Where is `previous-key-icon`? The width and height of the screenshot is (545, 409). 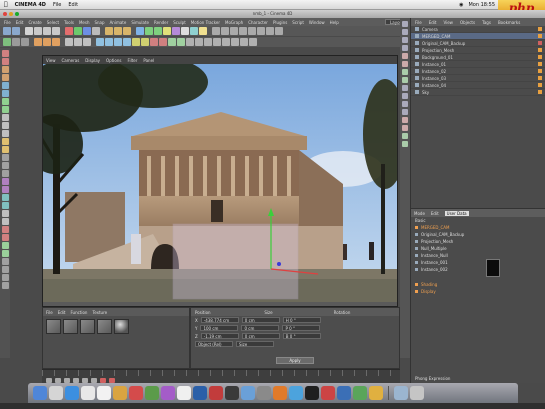 previous-key-icon is located at coordinates (58, 380).